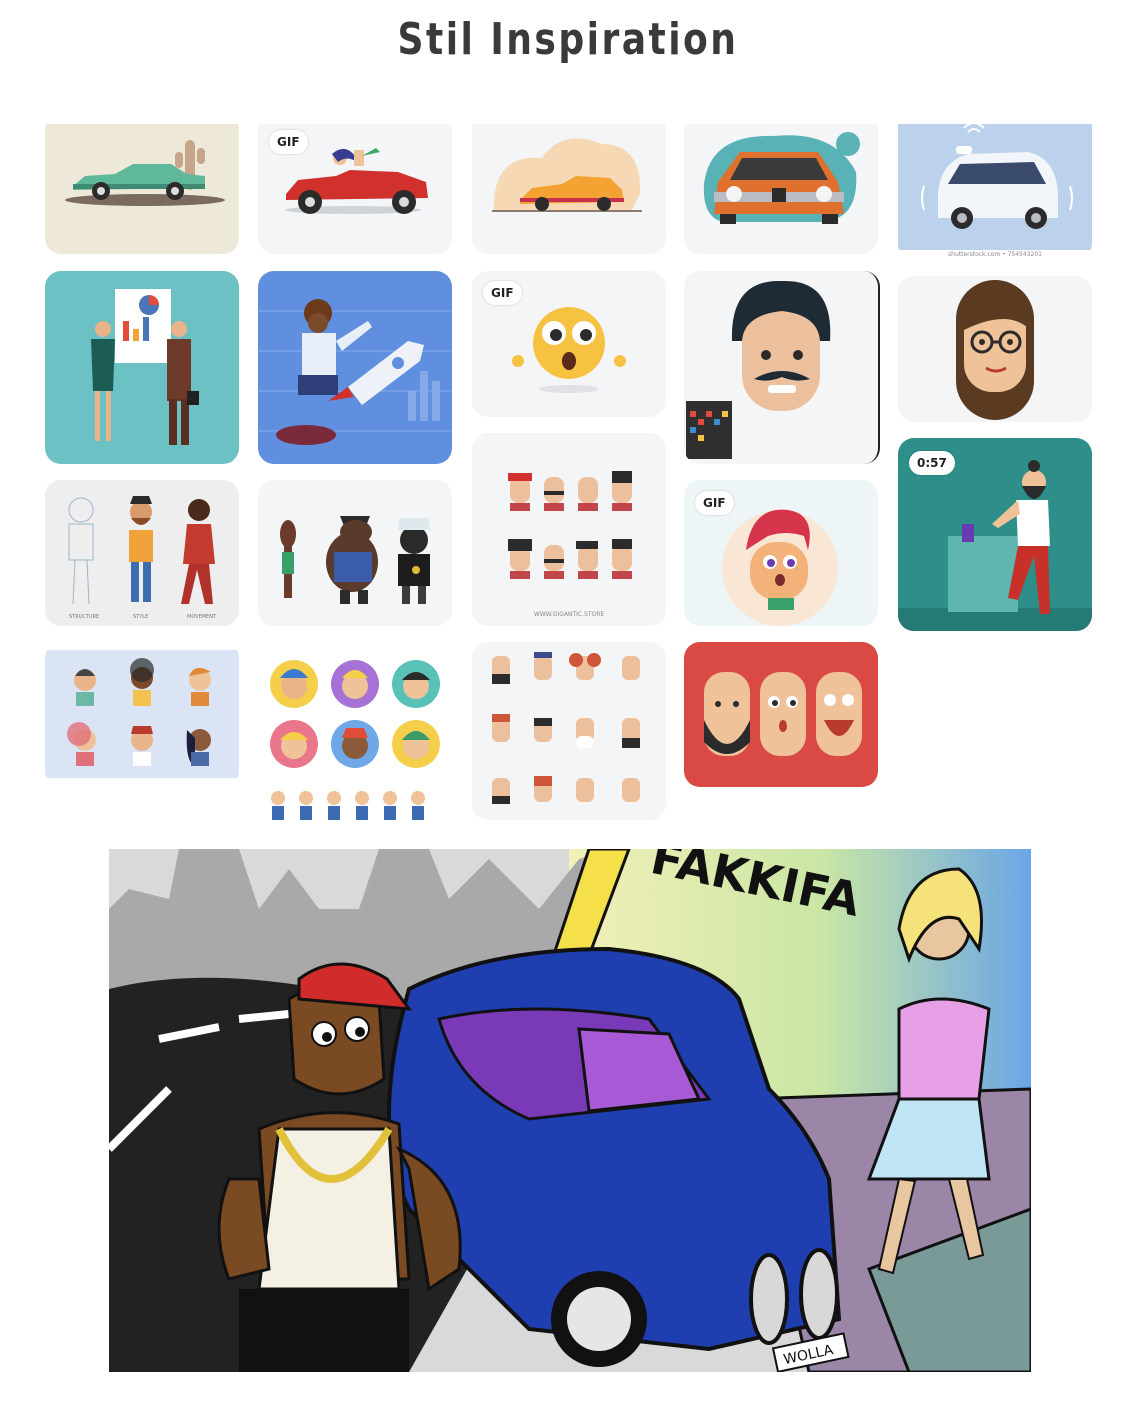 The height and width of the screenshot is (1414, 1136). I want to click on glasses-woman-image, so click(995, 350).